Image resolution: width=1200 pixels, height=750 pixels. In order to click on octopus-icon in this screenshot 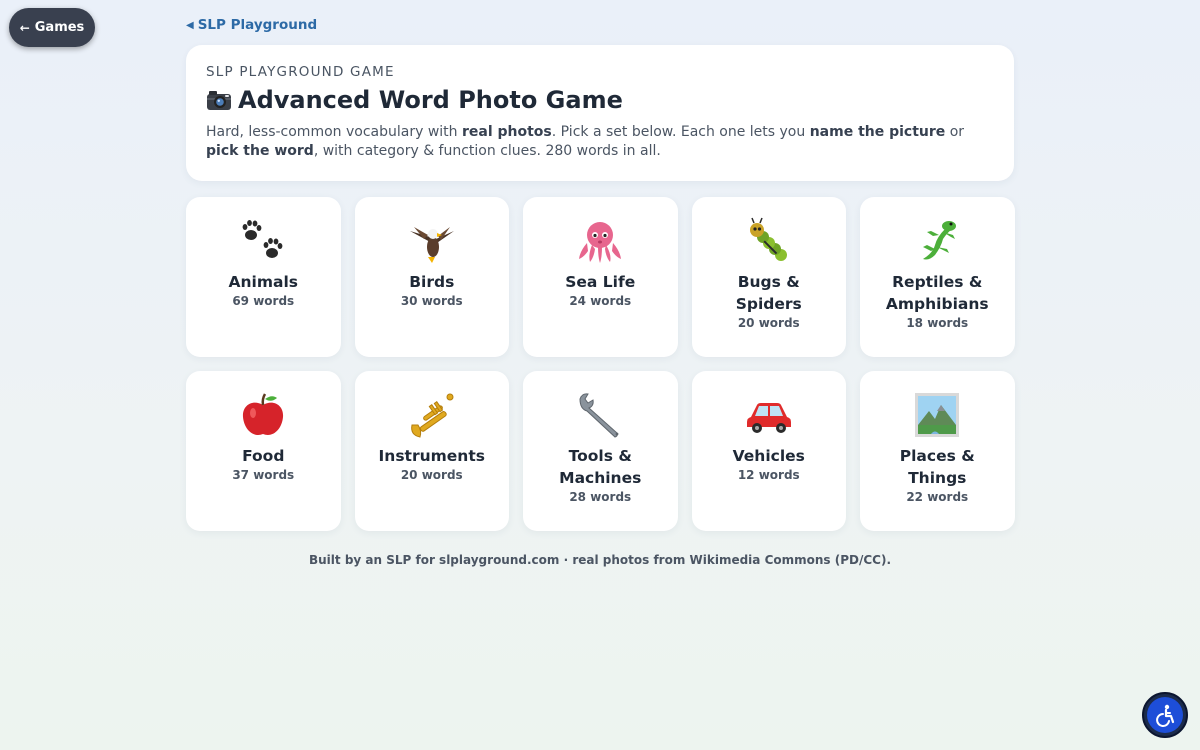, I will do `click(600, 241)`.